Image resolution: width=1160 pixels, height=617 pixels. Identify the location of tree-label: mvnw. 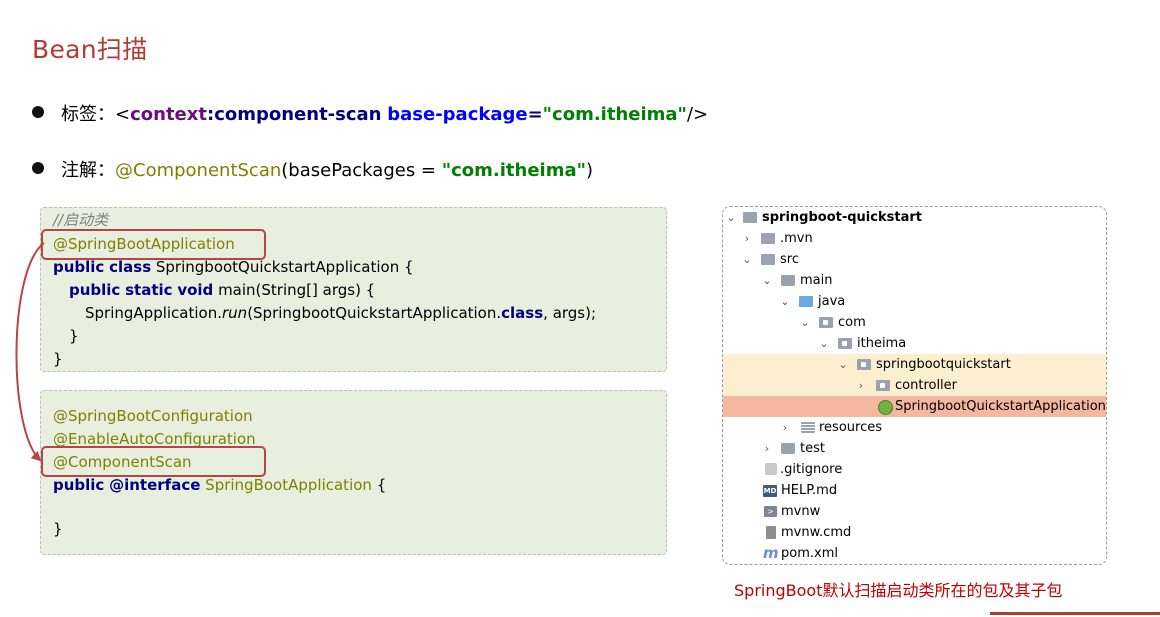
(801, 511).